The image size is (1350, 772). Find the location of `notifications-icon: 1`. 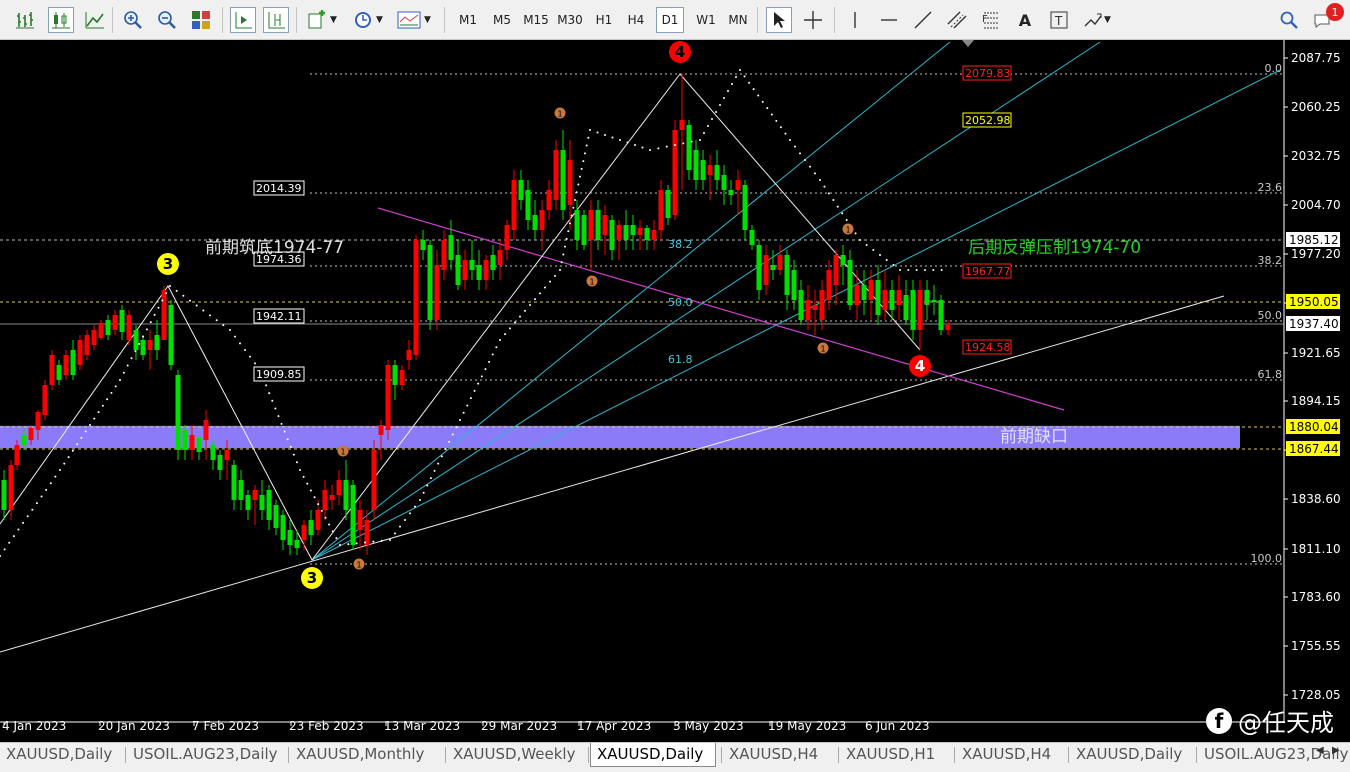

notifications-icon: 1 is located at coordinates (1328, 18).